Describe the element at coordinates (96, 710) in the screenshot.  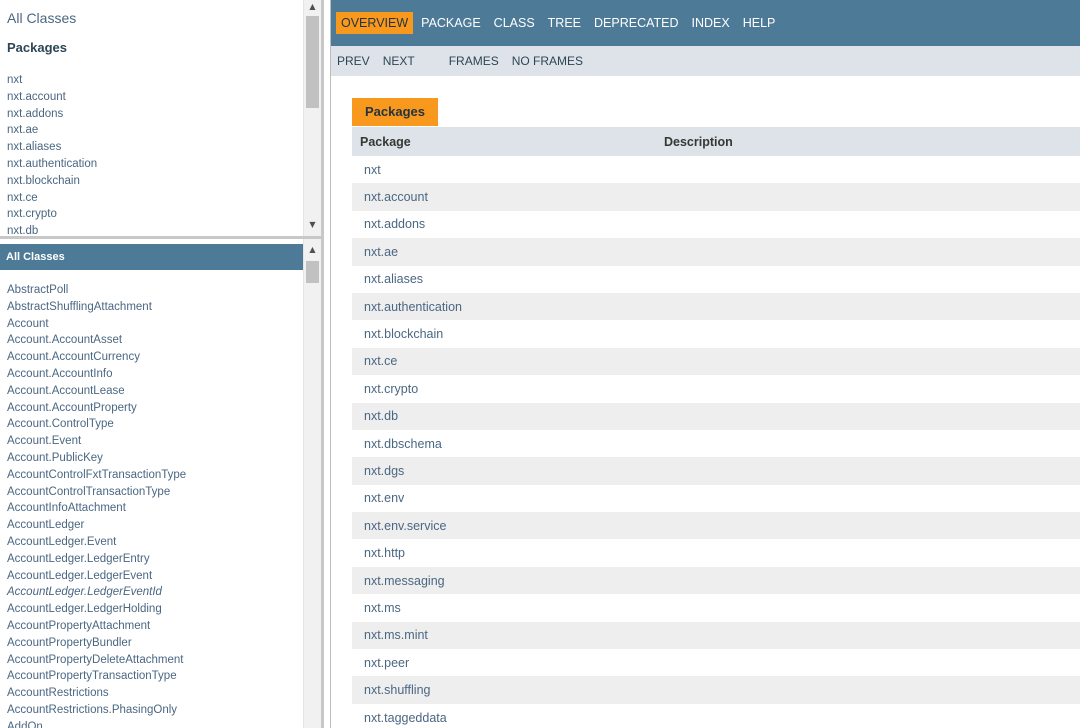
I see `class-link: AccountRestrictions.PhasingOnly` at that location.